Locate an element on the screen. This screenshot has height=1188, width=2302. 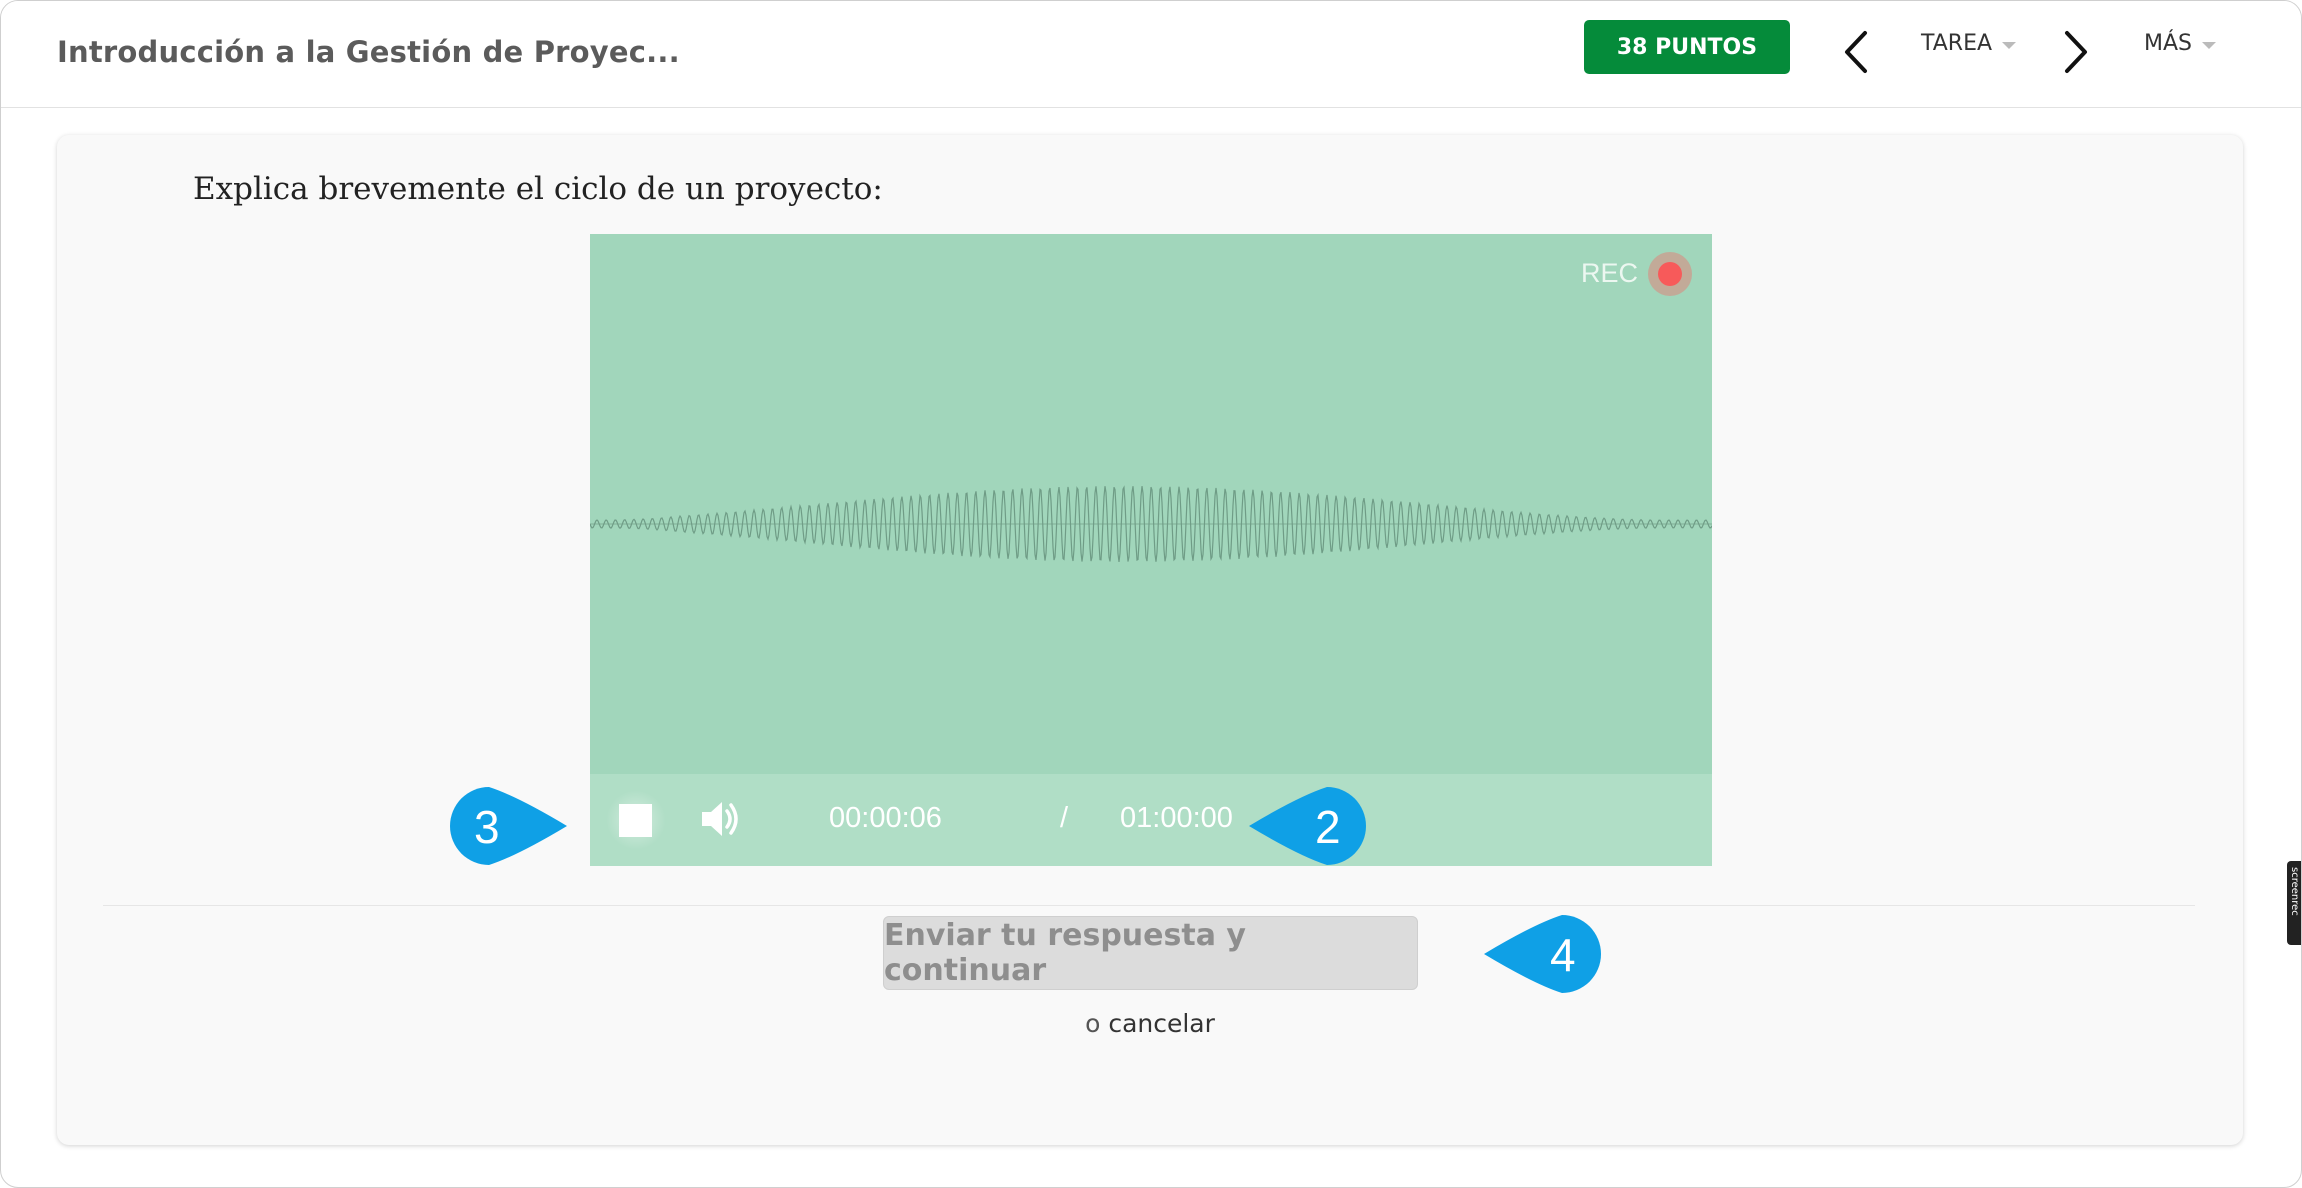
callout-number: 4 is located at coordinates (1563, 955).